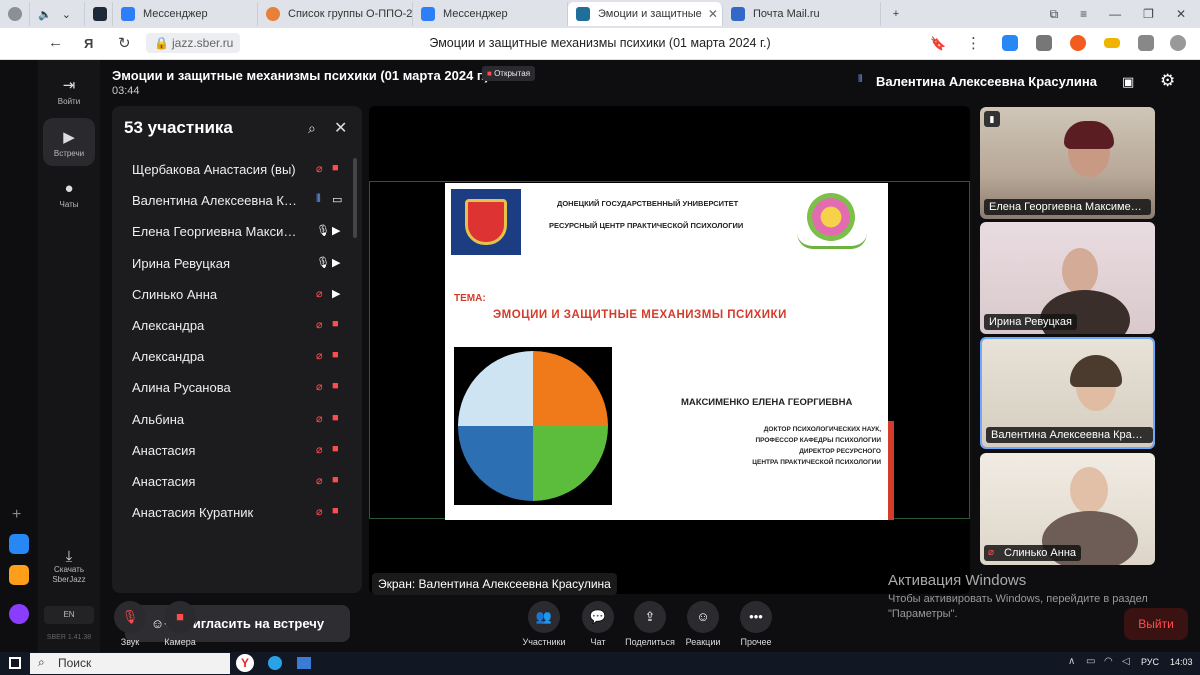 The height and width of the screenshot is (675, 1200). What do you see at coordinates (470, 298) in the screenshot?
I see `slide-tema-label: ТЕМА:` at bounding box center [470, 298].